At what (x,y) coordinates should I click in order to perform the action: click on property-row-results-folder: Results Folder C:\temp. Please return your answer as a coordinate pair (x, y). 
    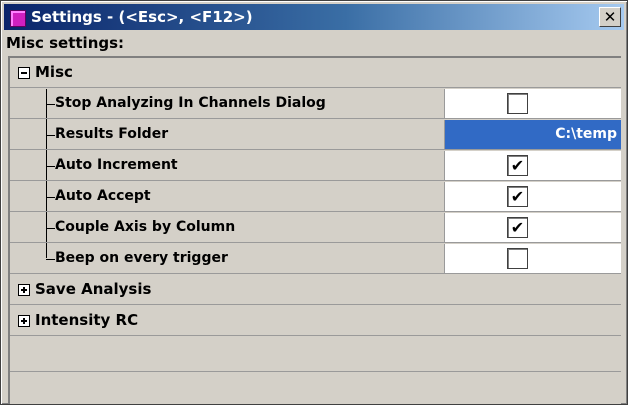
    Looking at the image, I should click on (315, 135).